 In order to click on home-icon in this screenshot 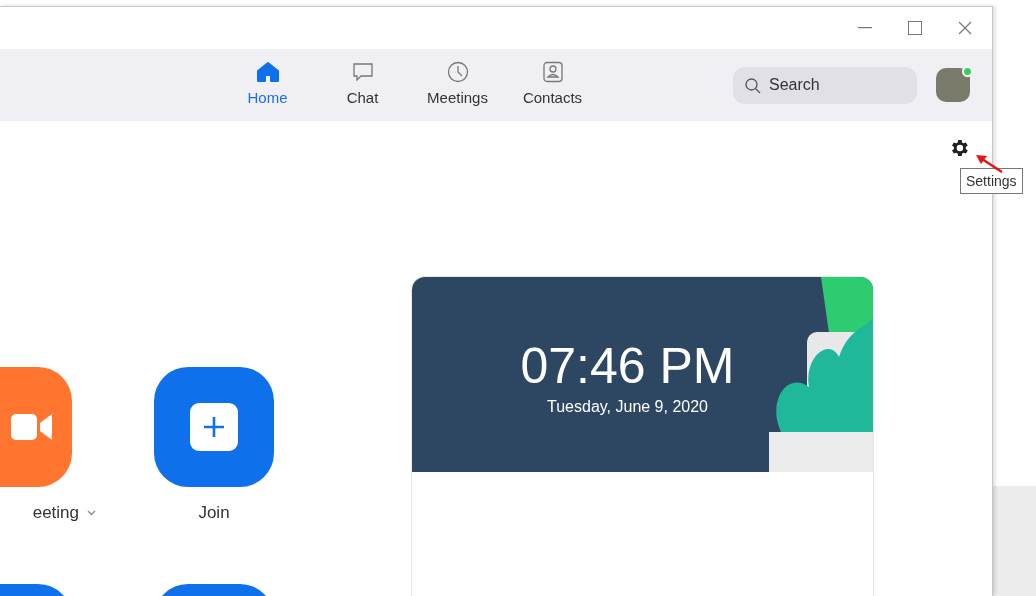, I will do `click(267, 71)`.